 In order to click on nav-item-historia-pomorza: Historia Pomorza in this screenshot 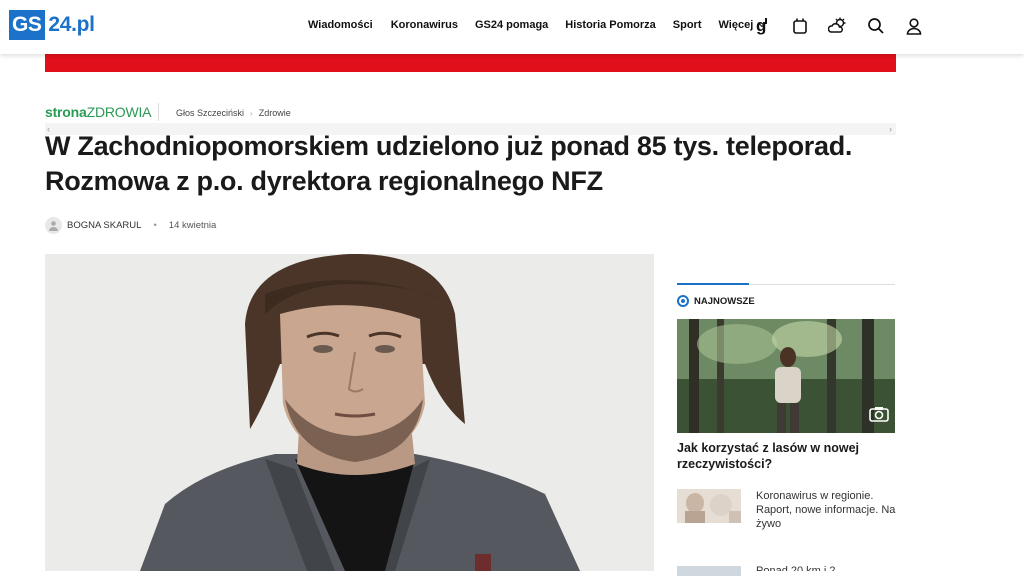, I will do `click(610, 25)`.